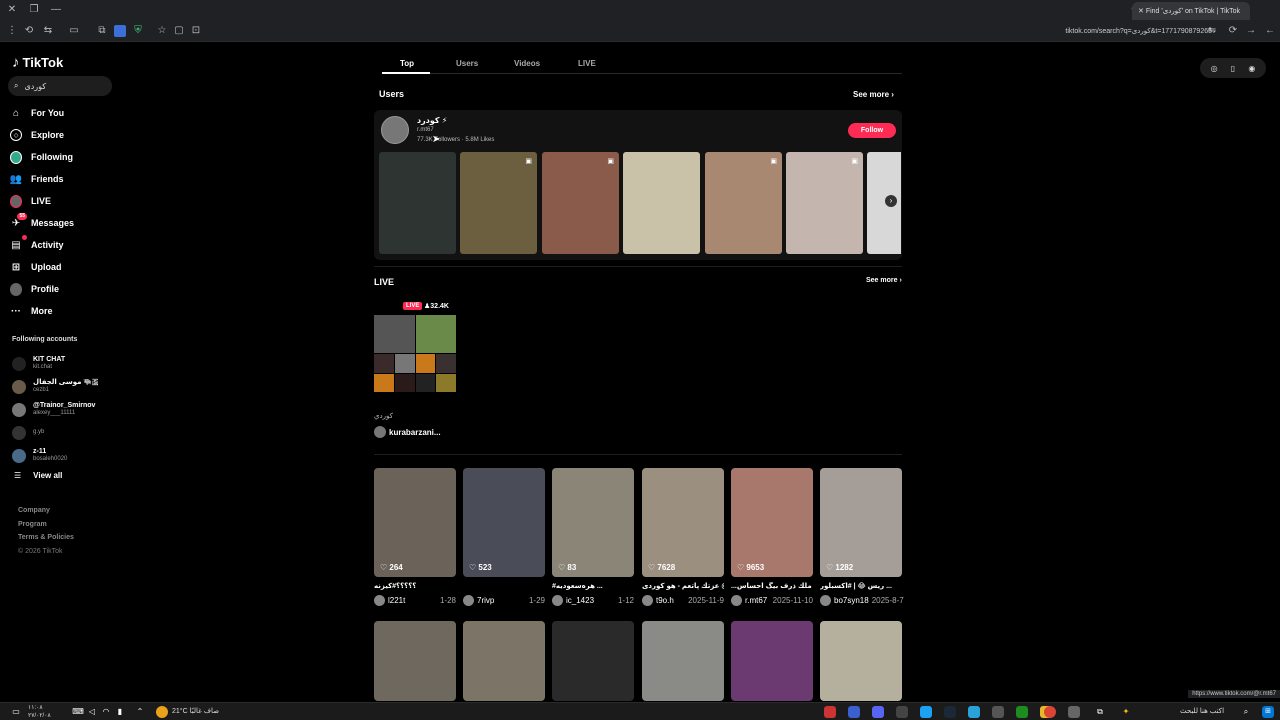 The height and width of the screenshot is (720, 1280). What do you see at coordinates (92, 712) in the screenshot?
I see `volume-icon: ◁` at bounding box center [92, 712].